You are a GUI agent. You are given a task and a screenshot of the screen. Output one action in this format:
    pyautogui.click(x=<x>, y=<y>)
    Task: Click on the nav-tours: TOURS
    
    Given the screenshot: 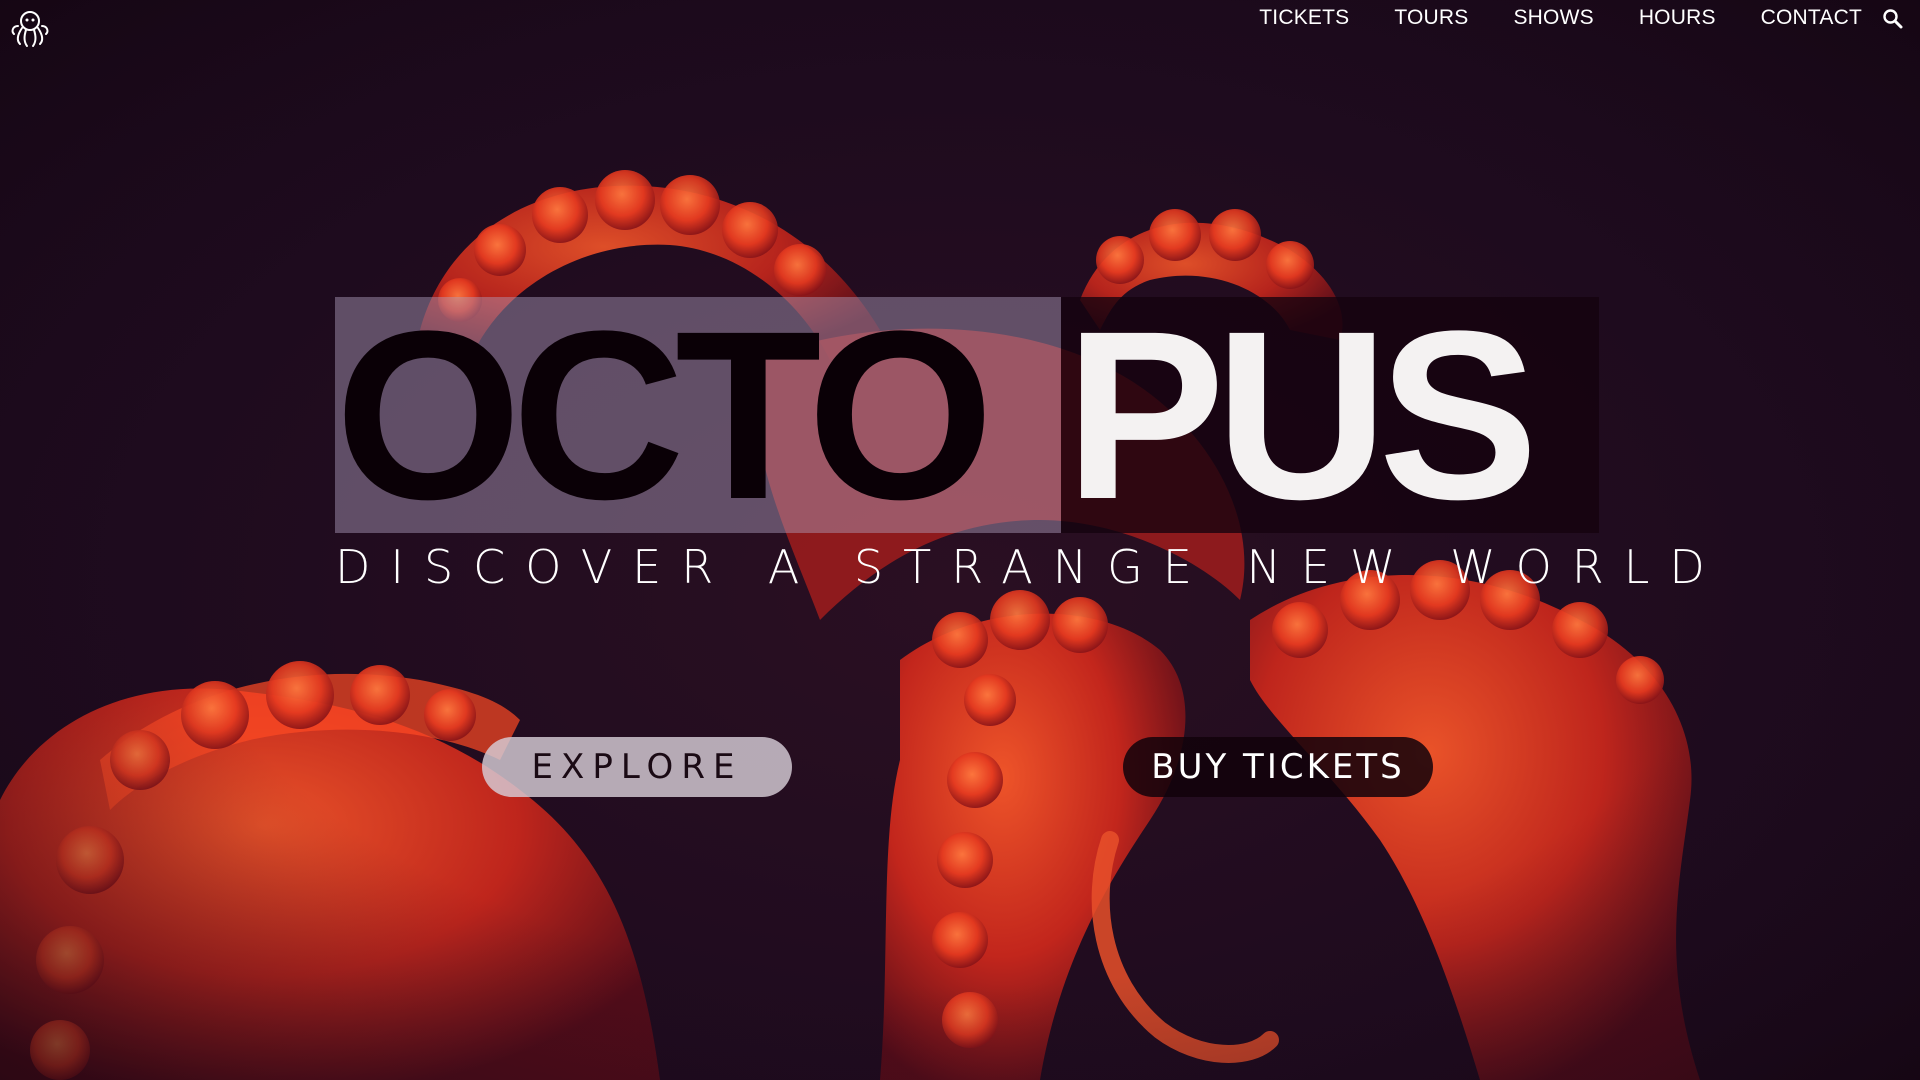 What is the action you would take?
    pyautogui.click(x=1431, y=18)
    